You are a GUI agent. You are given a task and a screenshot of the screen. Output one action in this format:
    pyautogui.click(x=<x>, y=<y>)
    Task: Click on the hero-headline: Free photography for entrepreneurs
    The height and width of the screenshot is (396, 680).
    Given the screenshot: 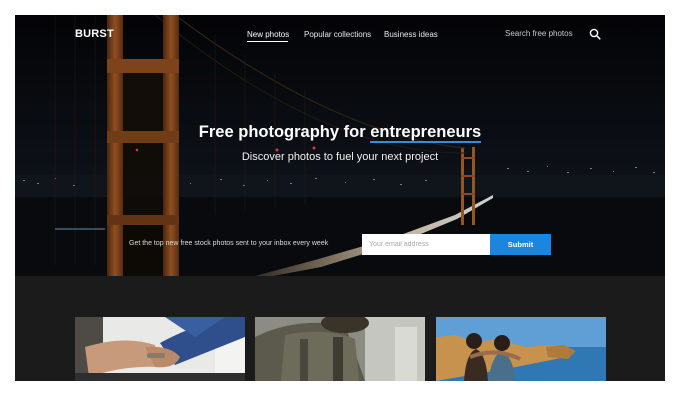 What is the action you would take?
    pyautogui.click(x=340, y=133)
    